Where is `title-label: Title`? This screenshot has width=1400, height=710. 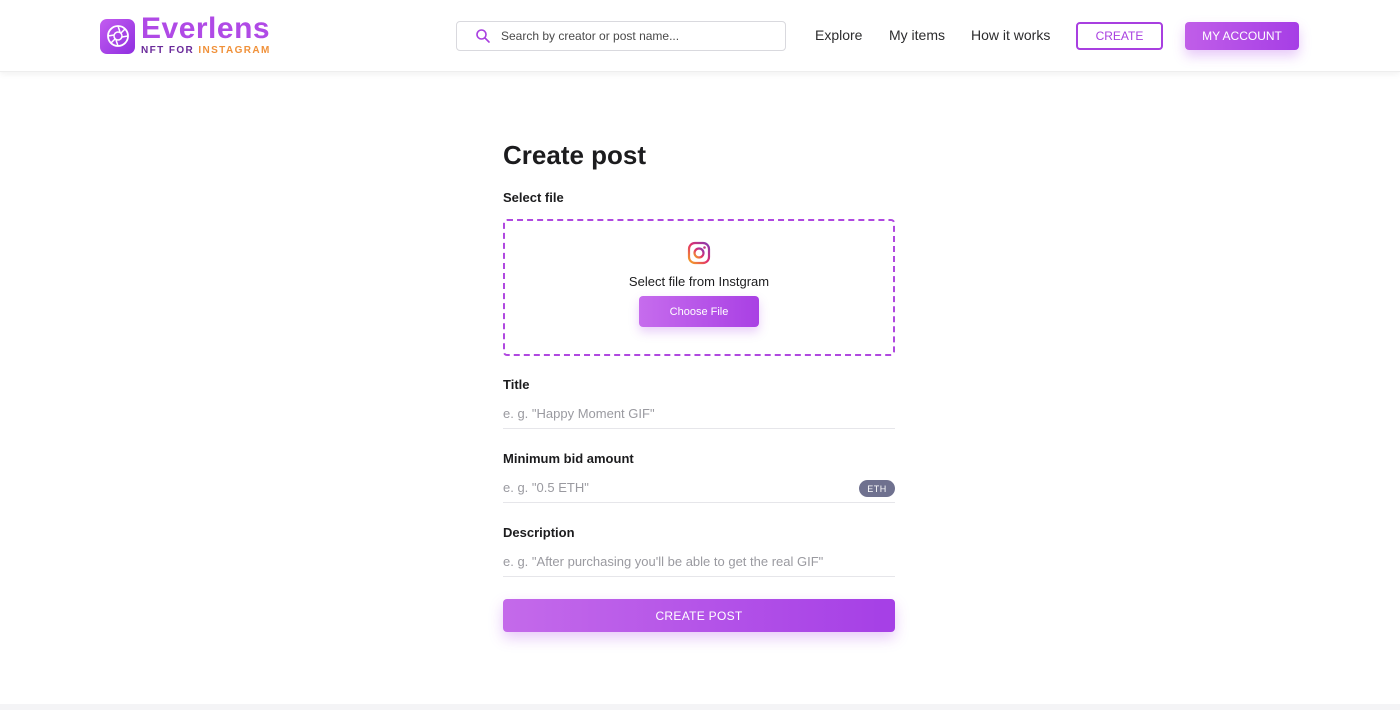 title-label: Title is located at coordinates (516, 384).